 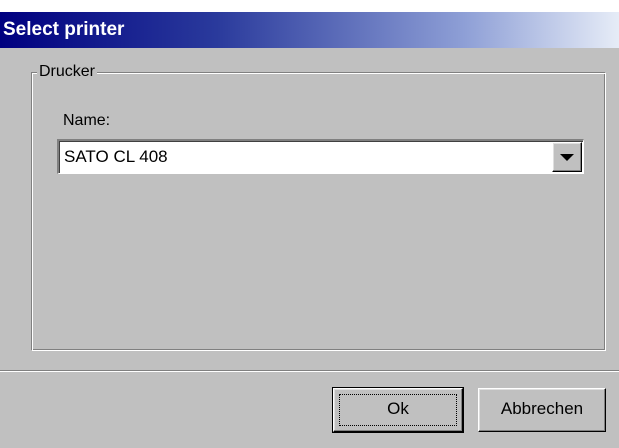 I want to click on ok-button-label: Ok, so click(x=398, y=408).